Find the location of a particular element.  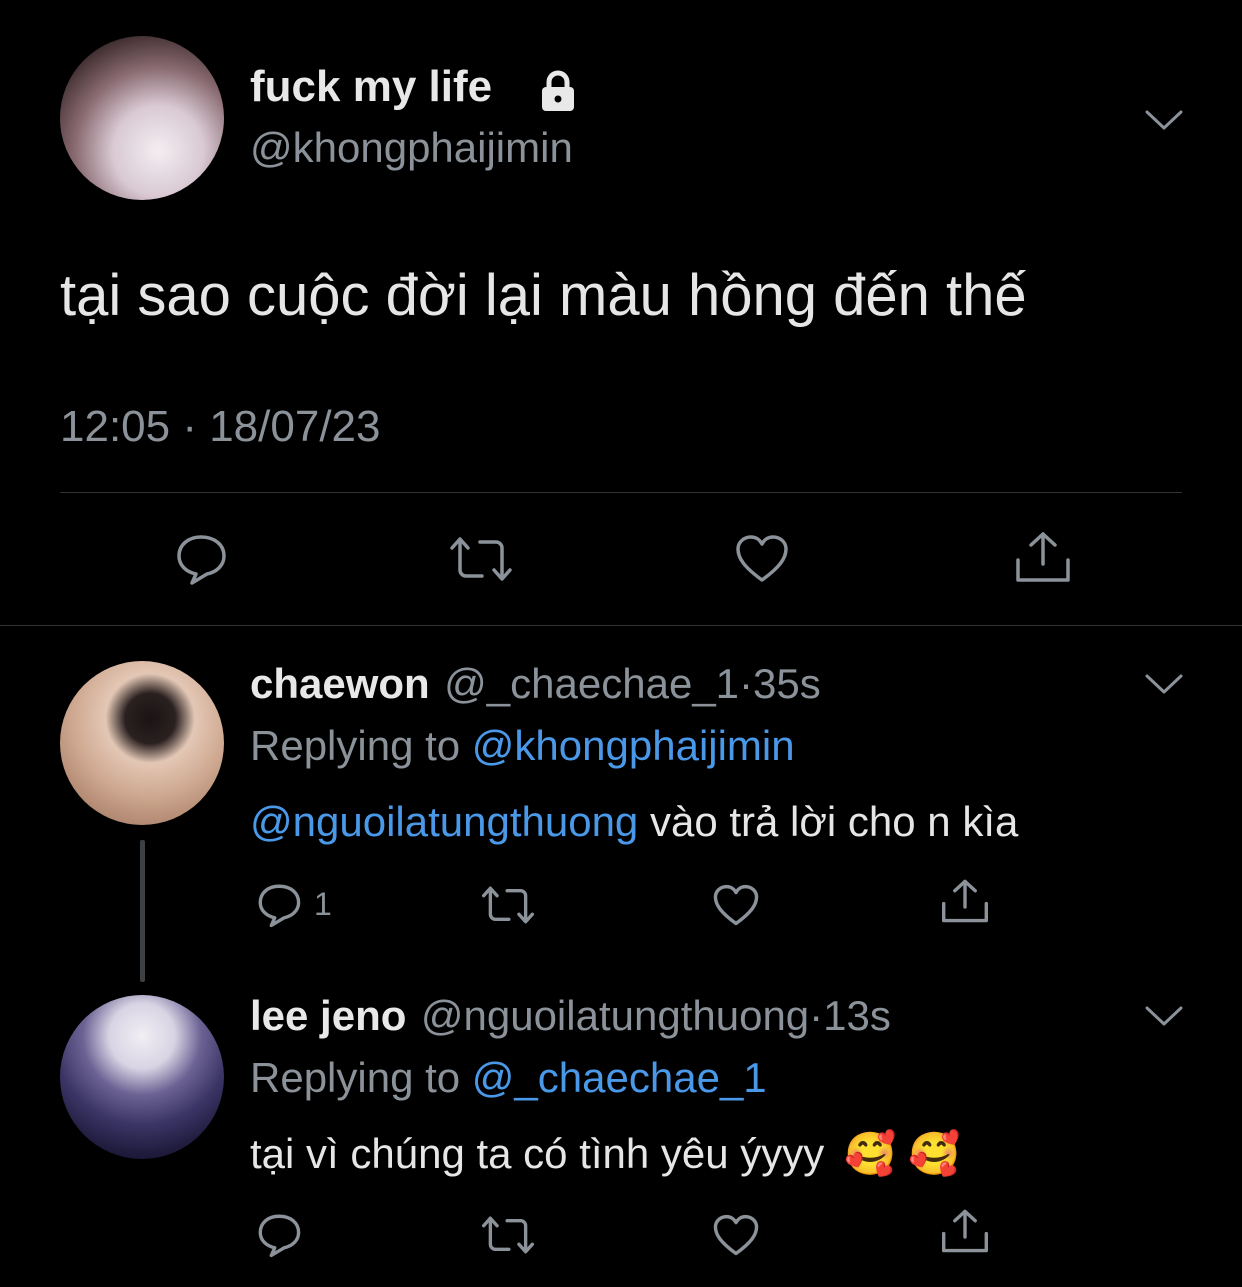

thread-line is located at coordinates (142, 911).